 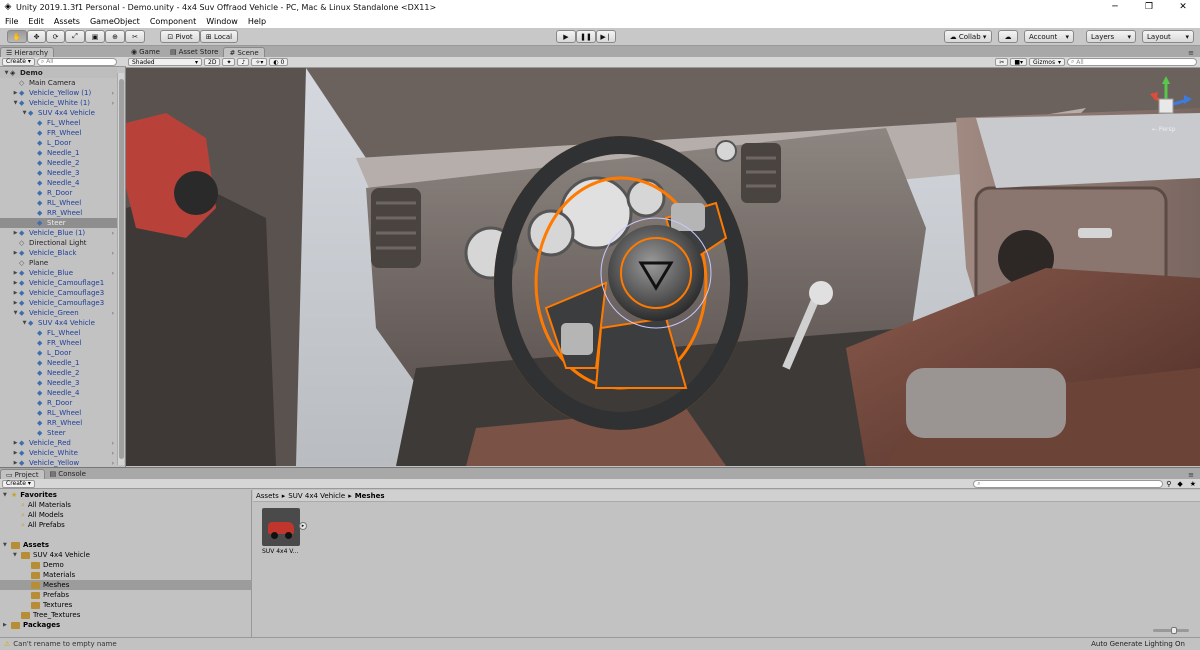 I want to click on scene-search-input: ⌕ All, so click(x=1132, y=62).